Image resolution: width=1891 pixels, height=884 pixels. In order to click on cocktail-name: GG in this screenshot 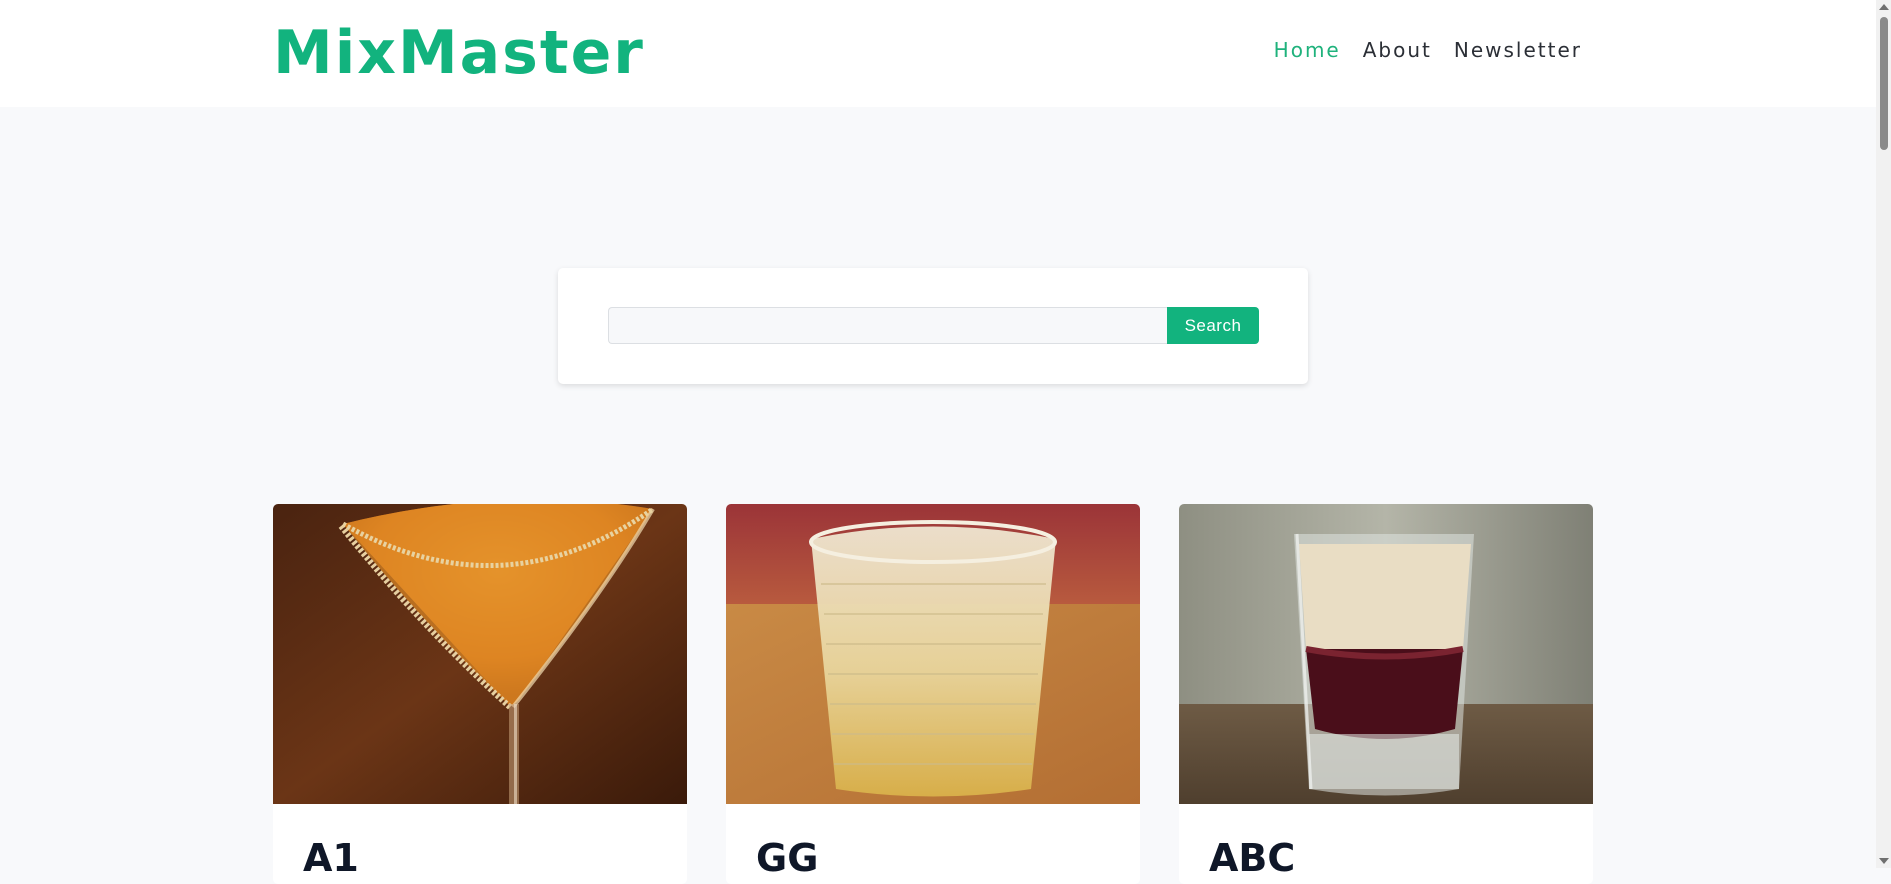, I will do `click(787, 858)`.